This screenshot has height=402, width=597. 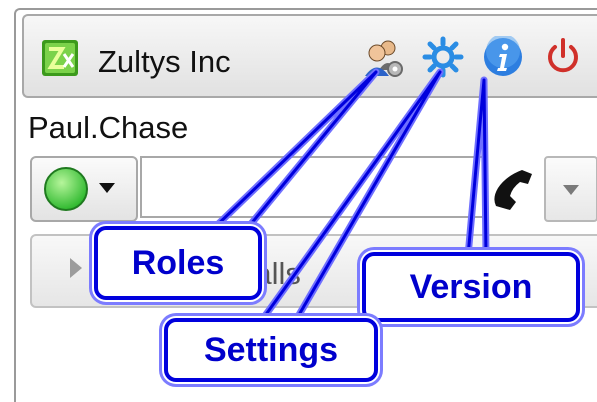 I want to click on version-callout: Version, so click(x=471, y=287).